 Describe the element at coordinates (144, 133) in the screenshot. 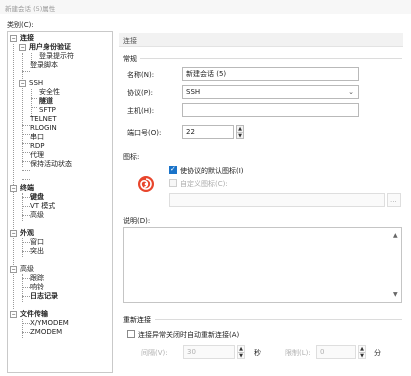

I see `port-label: 端口号(O):` at that location.